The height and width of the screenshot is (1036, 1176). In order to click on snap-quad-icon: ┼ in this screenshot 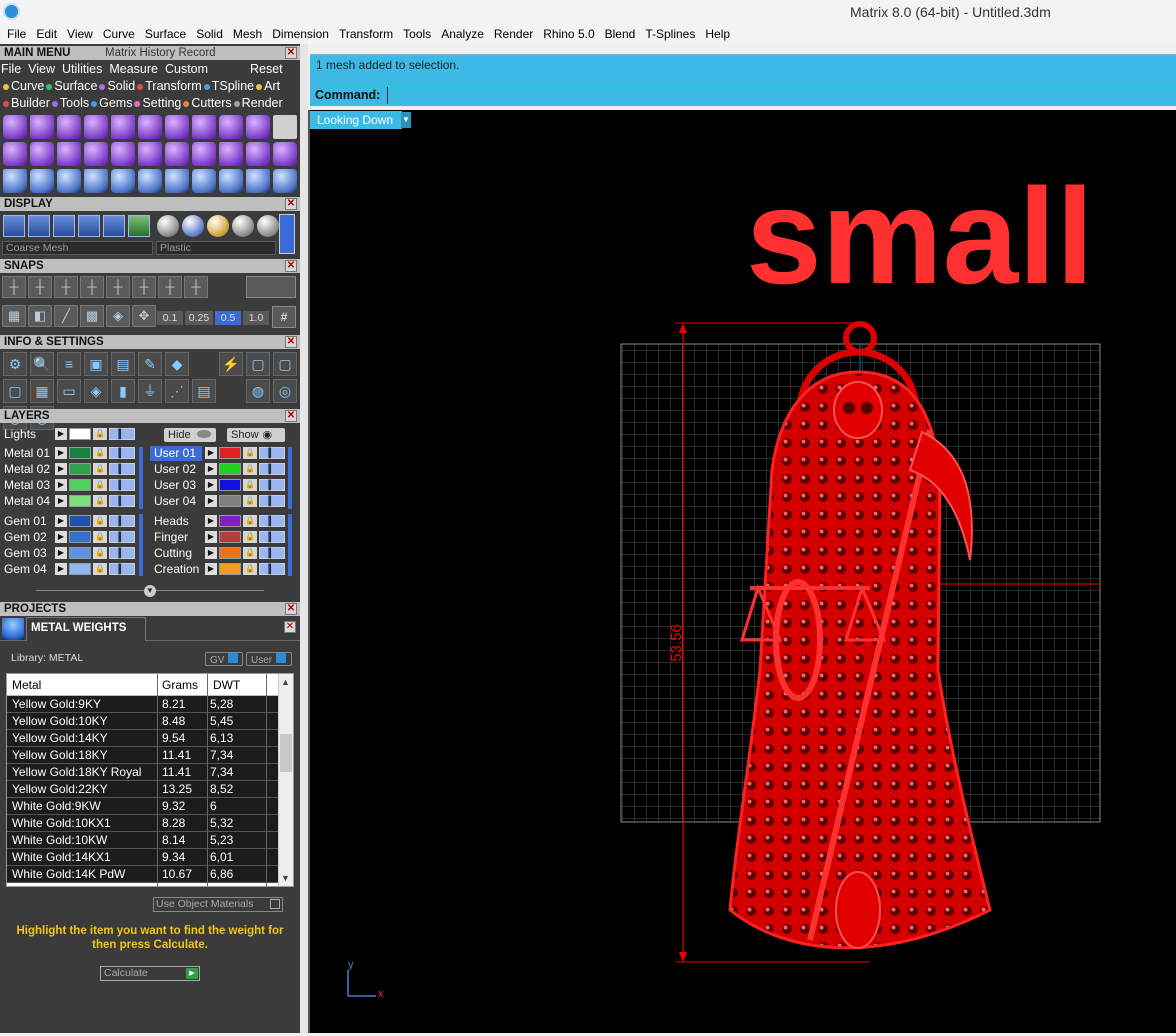, I will do `click(170, 287)`.